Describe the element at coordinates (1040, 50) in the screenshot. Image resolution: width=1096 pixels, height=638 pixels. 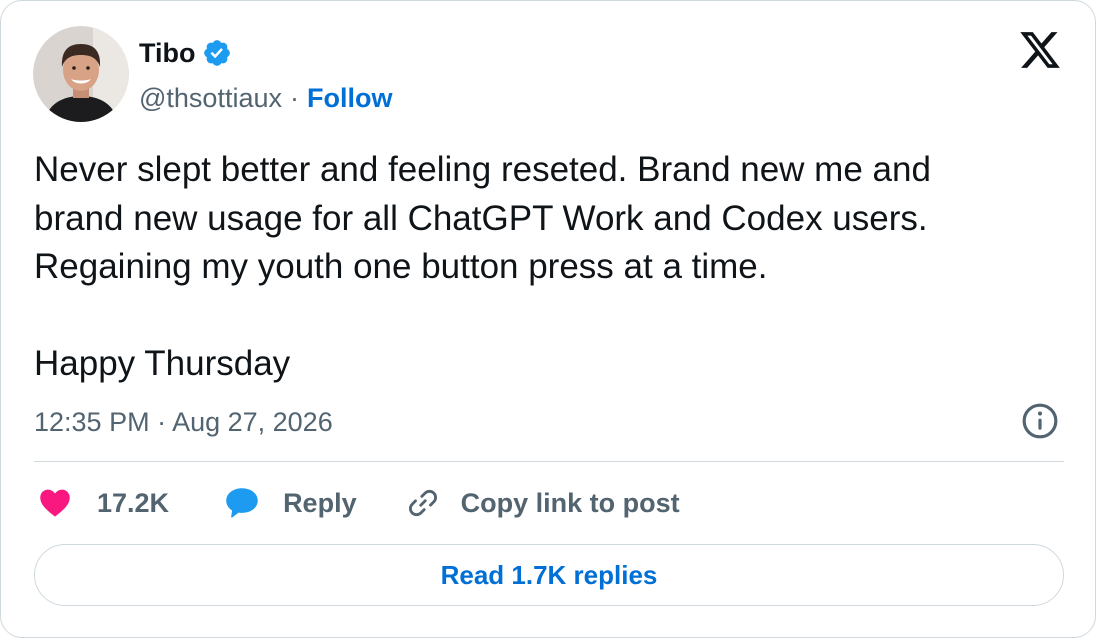
I see `x-logo-icon` at that location.